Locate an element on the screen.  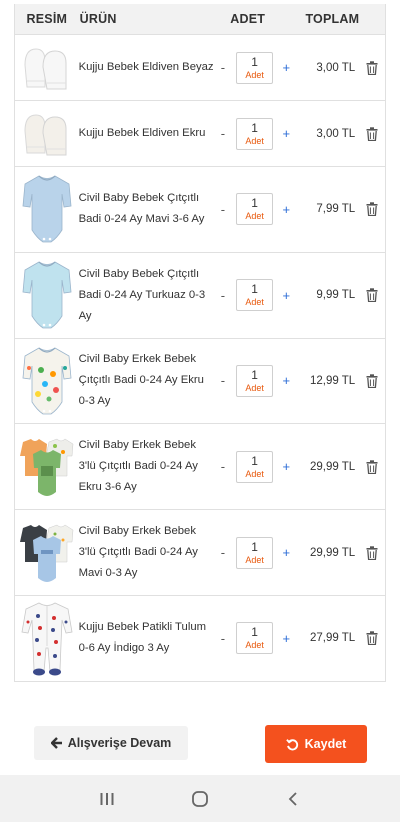
product-name: Kujju Bebek Eldiven Ekru is located at coordinates (147, 133).